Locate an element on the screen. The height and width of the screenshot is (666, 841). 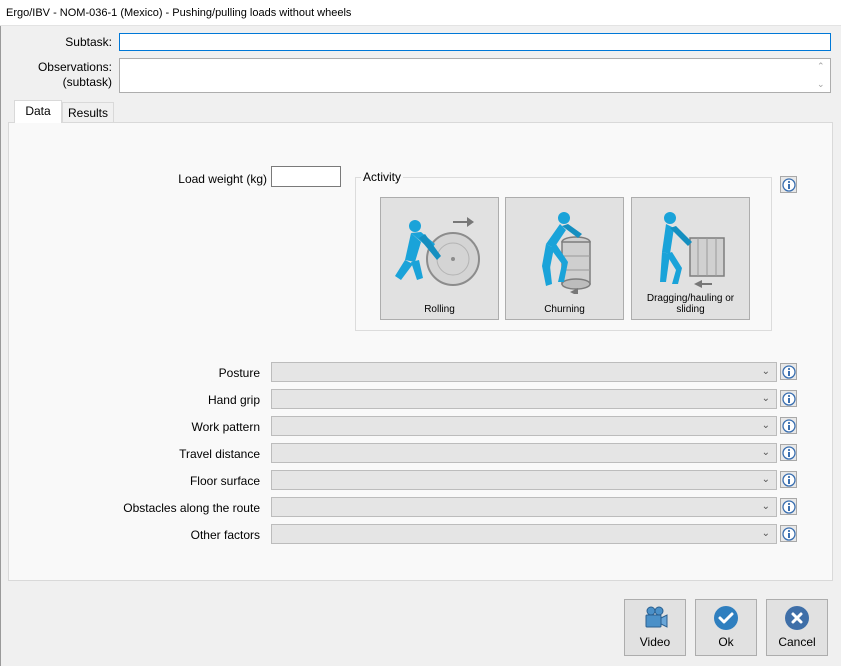
work-pattern-info-button is located at coordinates (788, 425).